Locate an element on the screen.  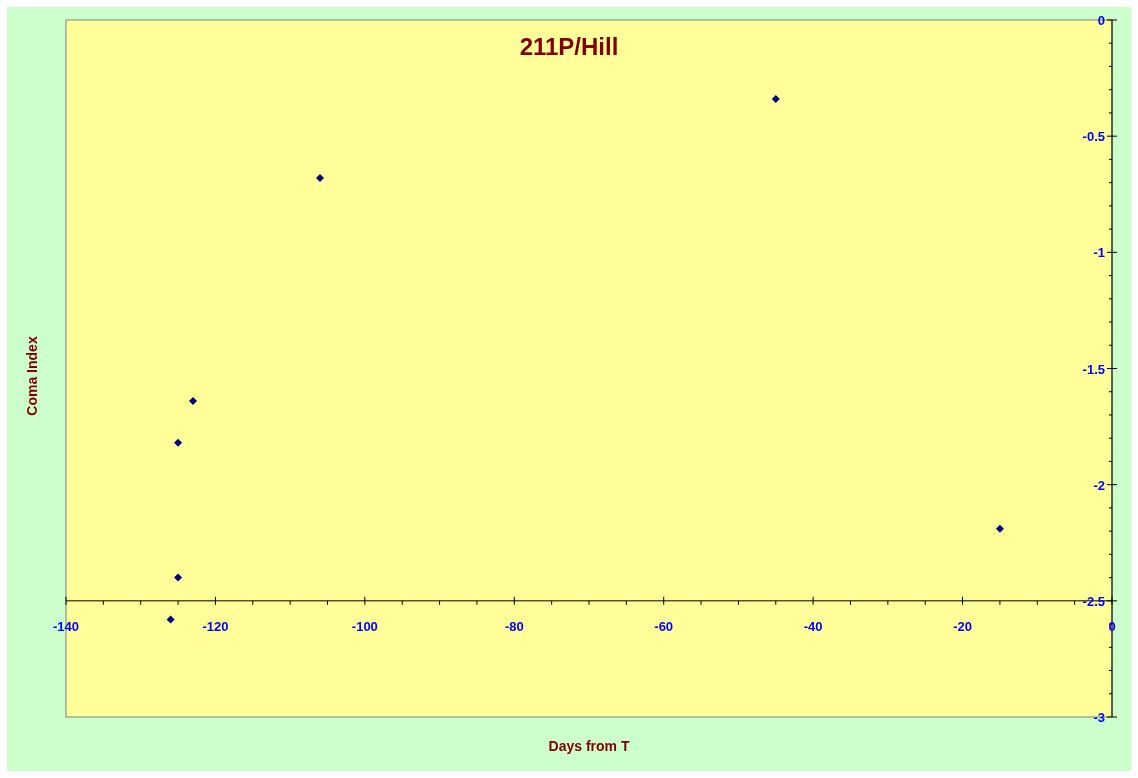
x-axis-label: Days from T is located at coordinates (589, 746).